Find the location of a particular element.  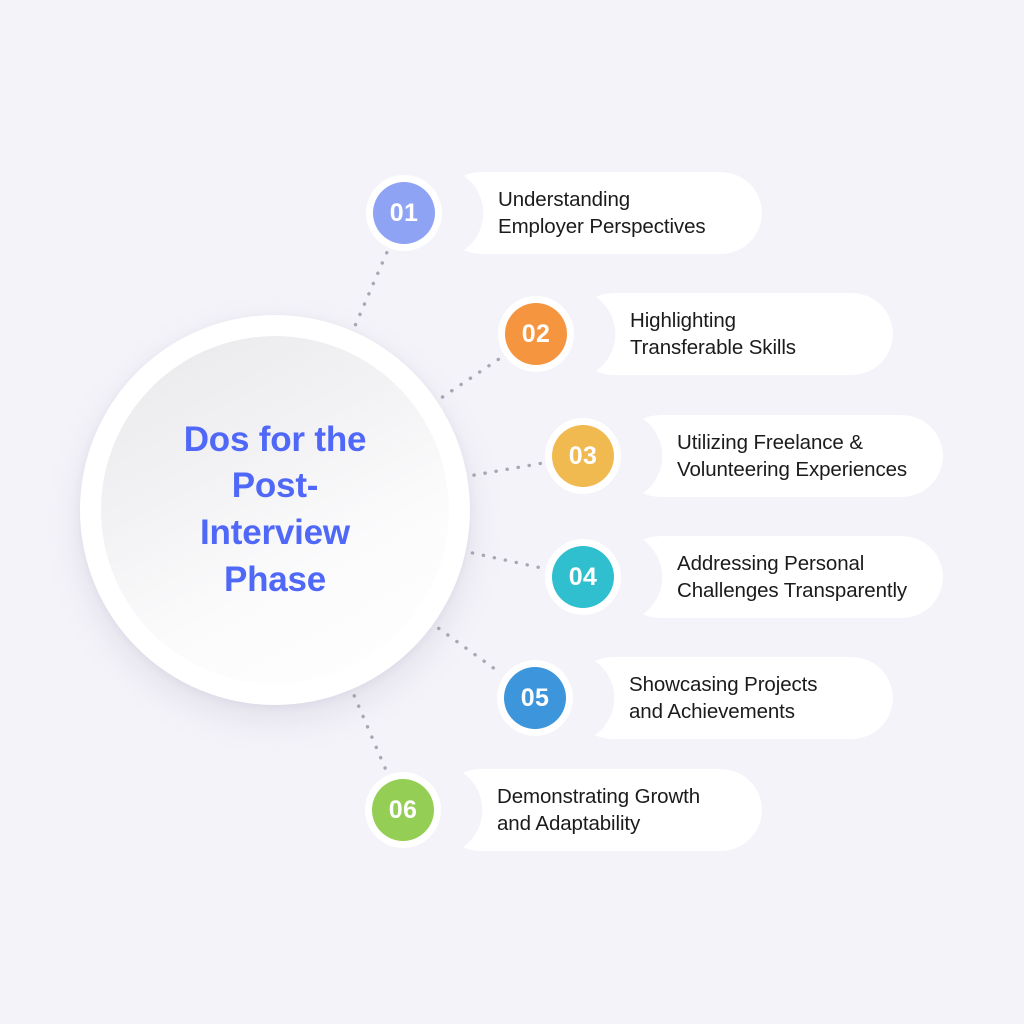

item-number-label: 05 is located at coordinates (535, 697).